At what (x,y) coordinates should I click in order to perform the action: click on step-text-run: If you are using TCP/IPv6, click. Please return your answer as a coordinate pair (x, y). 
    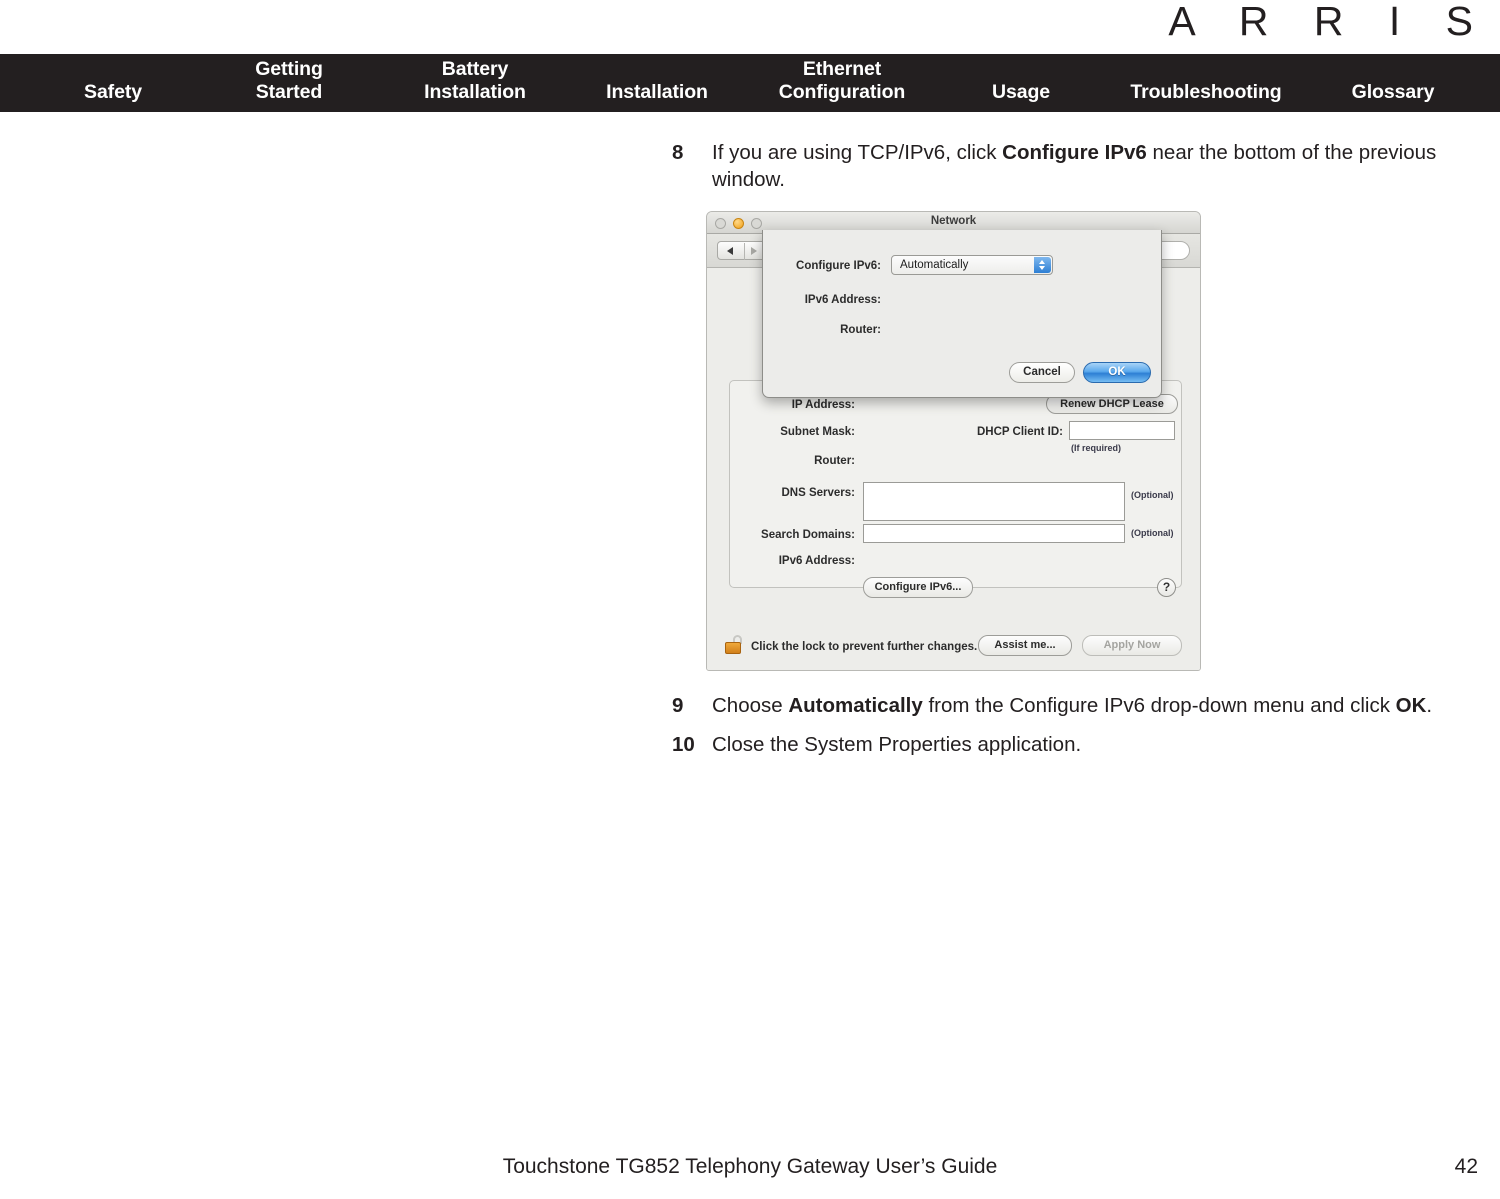
    Looking at the image, I should click on (857, 152).